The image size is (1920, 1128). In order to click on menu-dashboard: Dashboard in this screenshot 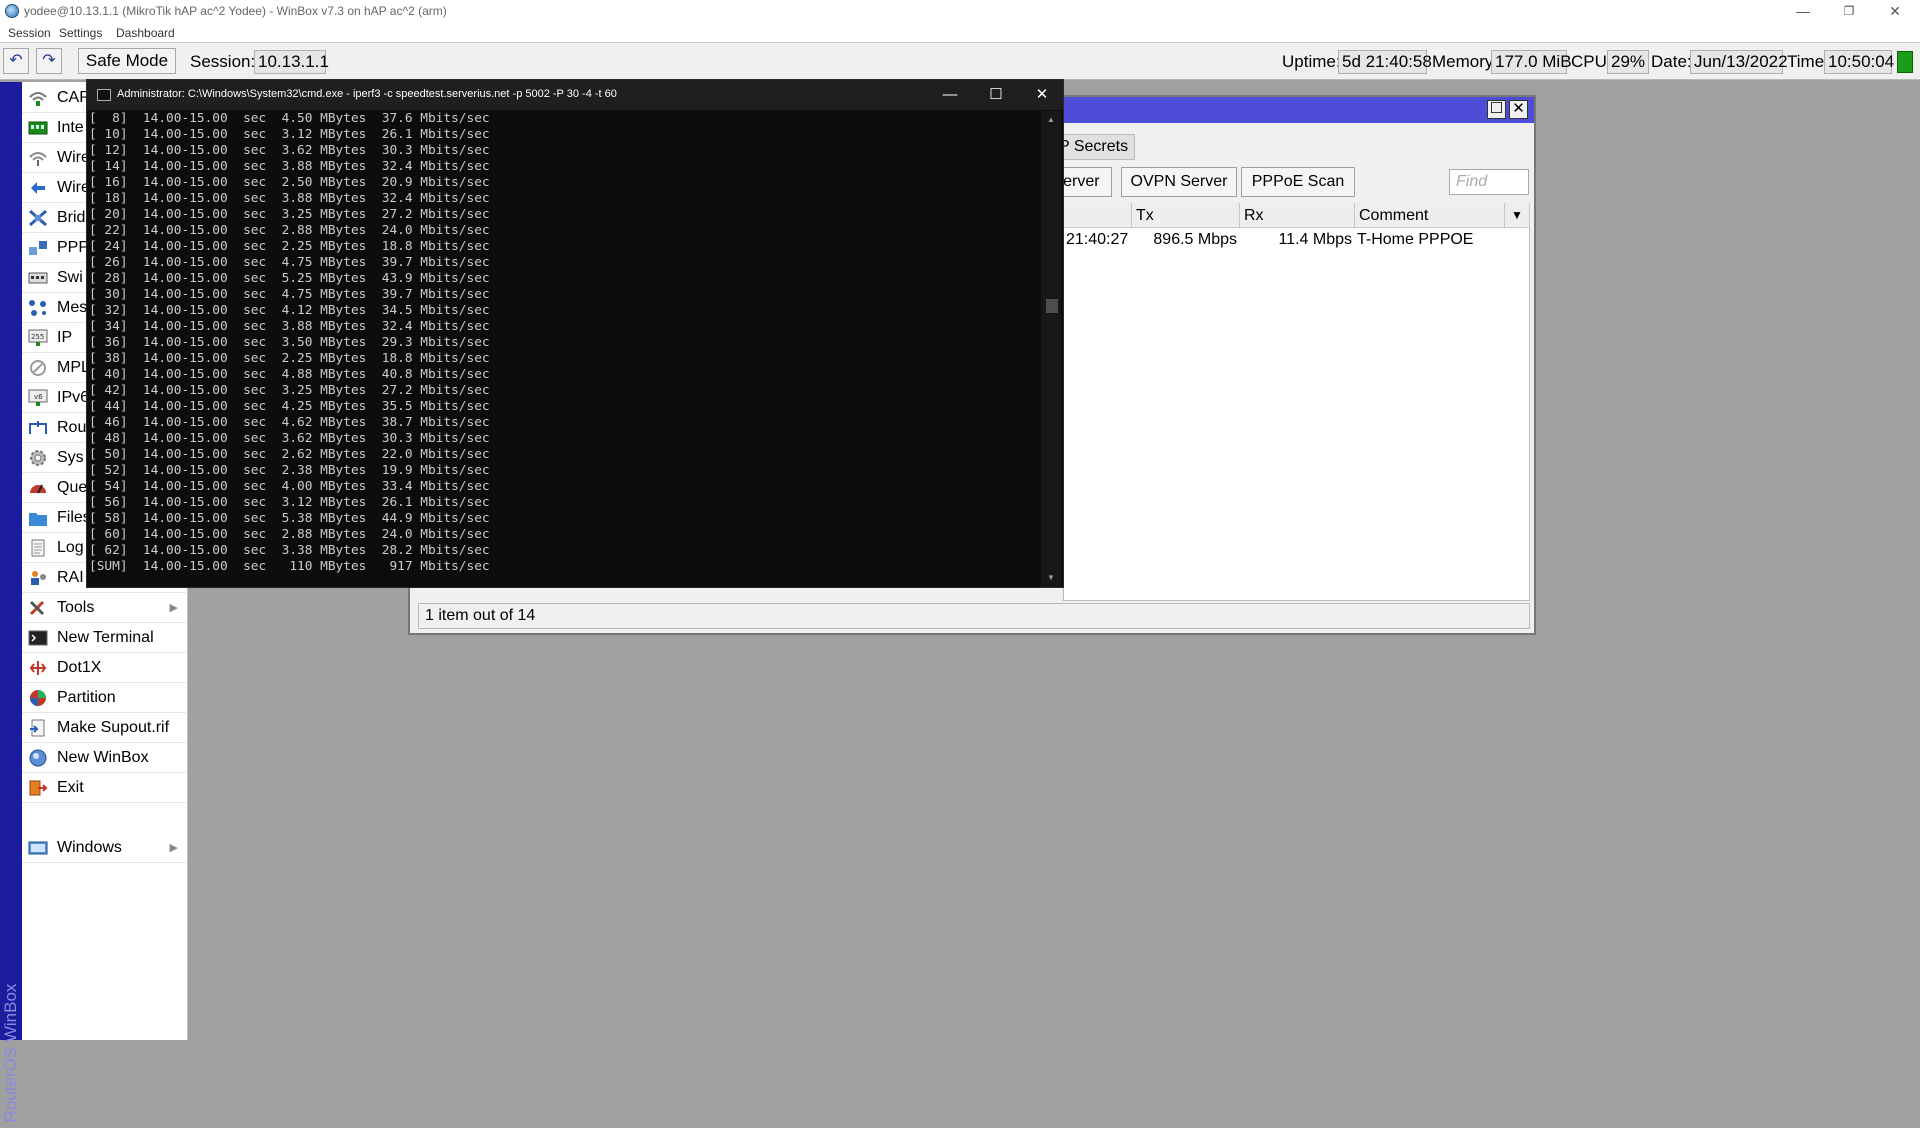, I will do `click(145, 33)`.